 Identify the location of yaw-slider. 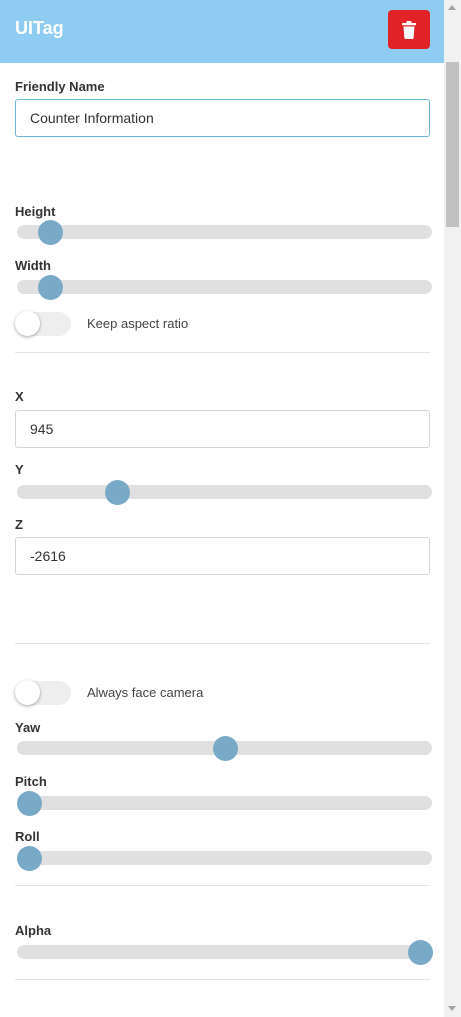
(224, 748).